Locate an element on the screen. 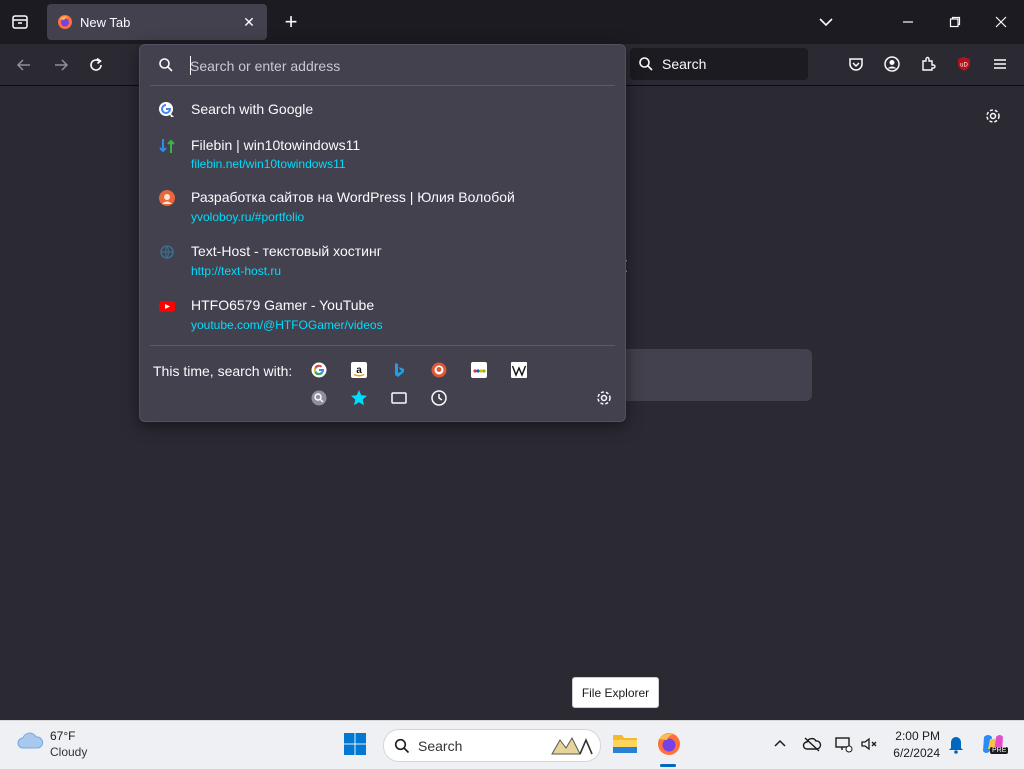 The image size is (1024, 769). back-icon is located at coordinates (24, 65).